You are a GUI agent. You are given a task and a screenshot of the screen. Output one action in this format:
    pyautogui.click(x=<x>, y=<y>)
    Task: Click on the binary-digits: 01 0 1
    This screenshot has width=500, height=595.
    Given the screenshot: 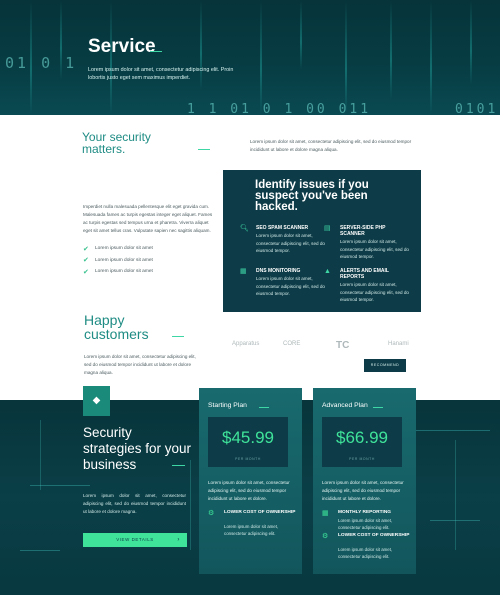 What is the action you would take?
    pyautogui.click(x=41, y=63)
    